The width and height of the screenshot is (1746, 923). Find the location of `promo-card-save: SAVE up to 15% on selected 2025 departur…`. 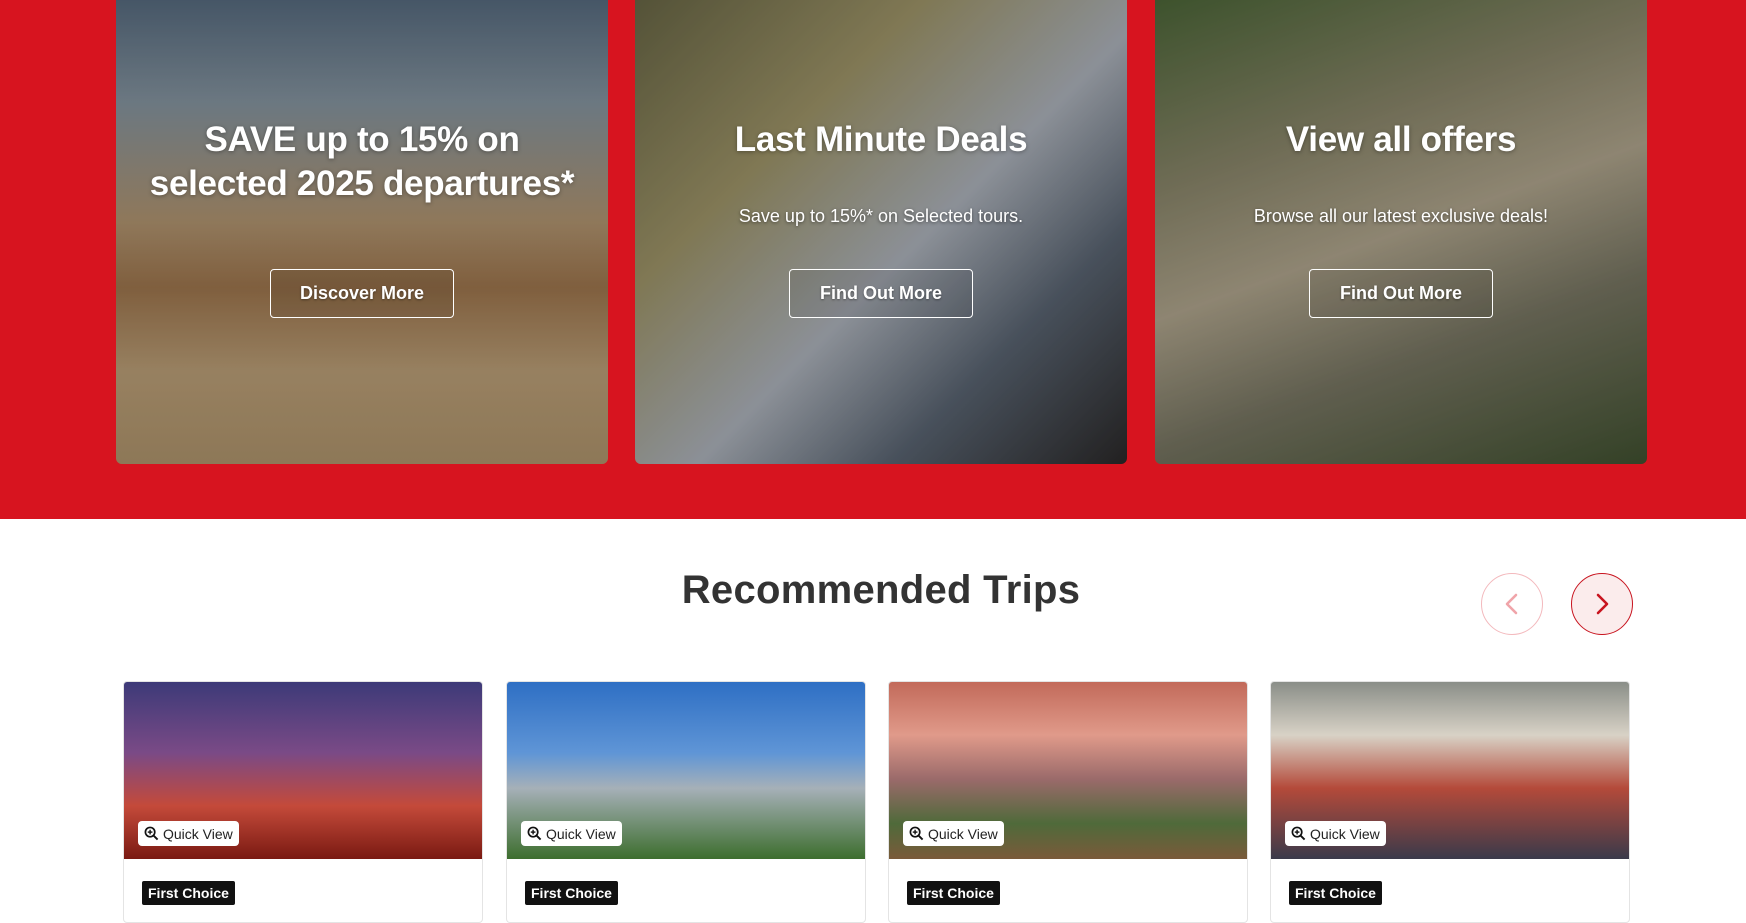

promo-card-save: SAVE up to 15% on selected 2025 departur… is located at coordinates (362, 232).